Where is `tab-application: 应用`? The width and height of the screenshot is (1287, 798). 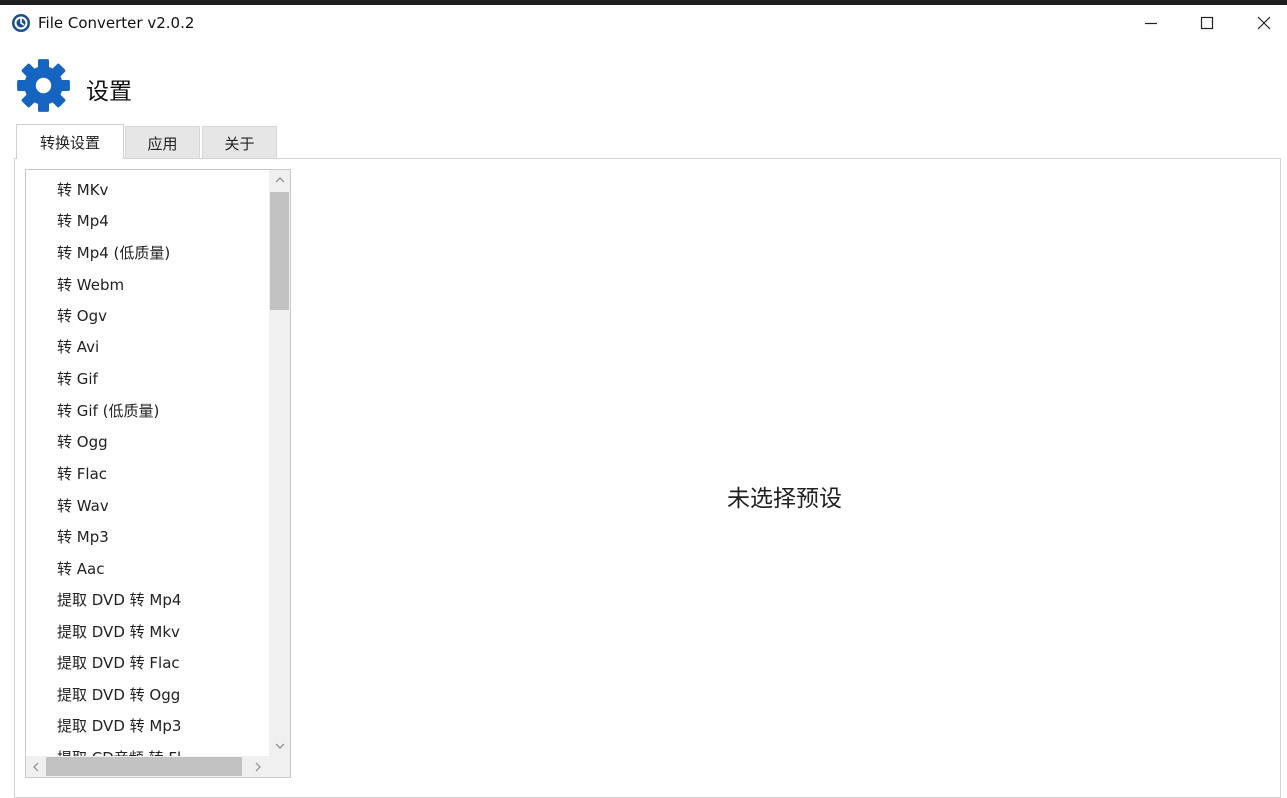
tab-application: 应用 is located at coordinates (162, 142).